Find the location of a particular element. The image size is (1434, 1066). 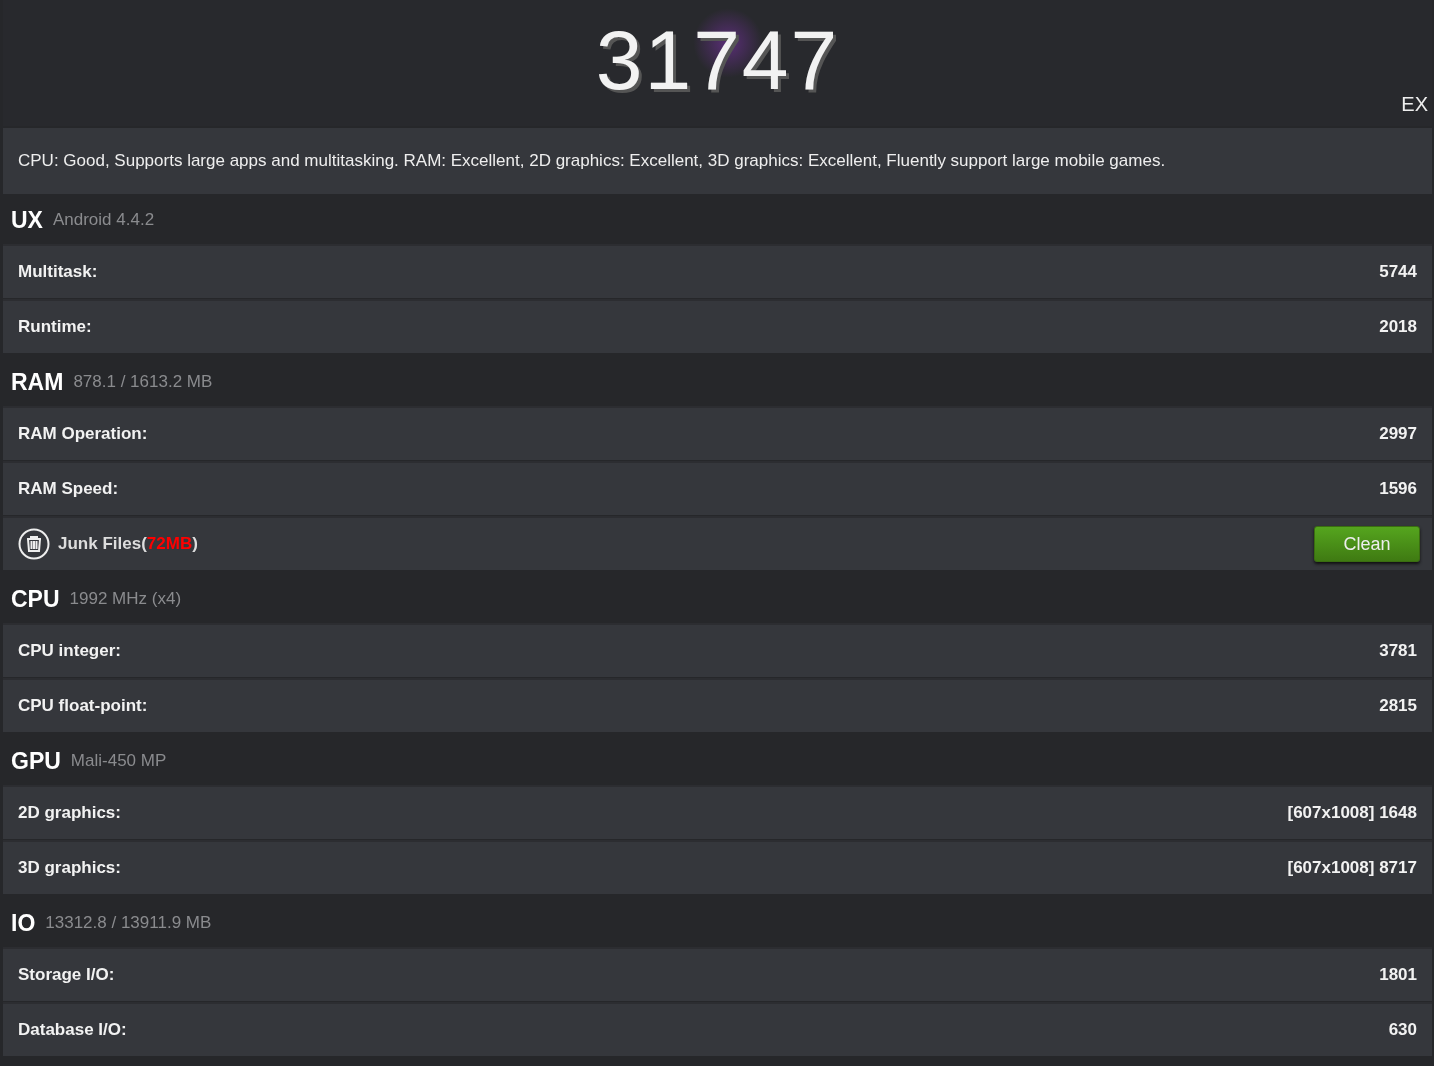

result-value: 2997 is located at coordinates (1398, 434).